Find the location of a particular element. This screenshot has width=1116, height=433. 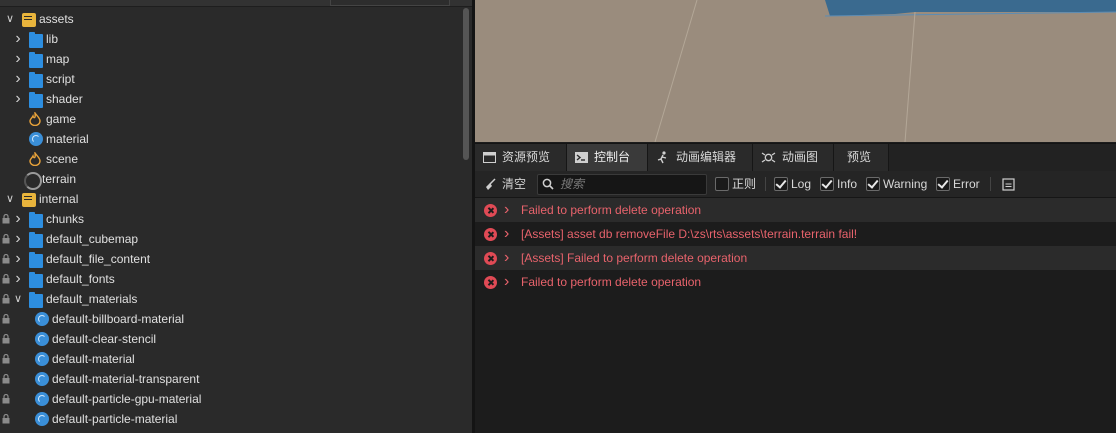

tree-row: ∨ internal is located at coordinates (231, 199).